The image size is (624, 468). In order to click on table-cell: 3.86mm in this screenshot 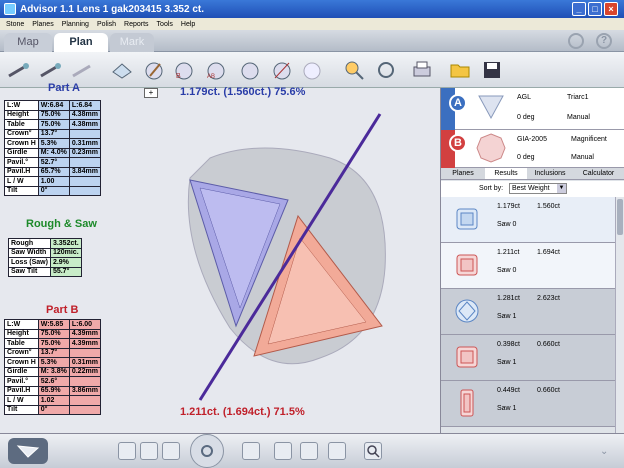, I will do `click(84, 390)`.